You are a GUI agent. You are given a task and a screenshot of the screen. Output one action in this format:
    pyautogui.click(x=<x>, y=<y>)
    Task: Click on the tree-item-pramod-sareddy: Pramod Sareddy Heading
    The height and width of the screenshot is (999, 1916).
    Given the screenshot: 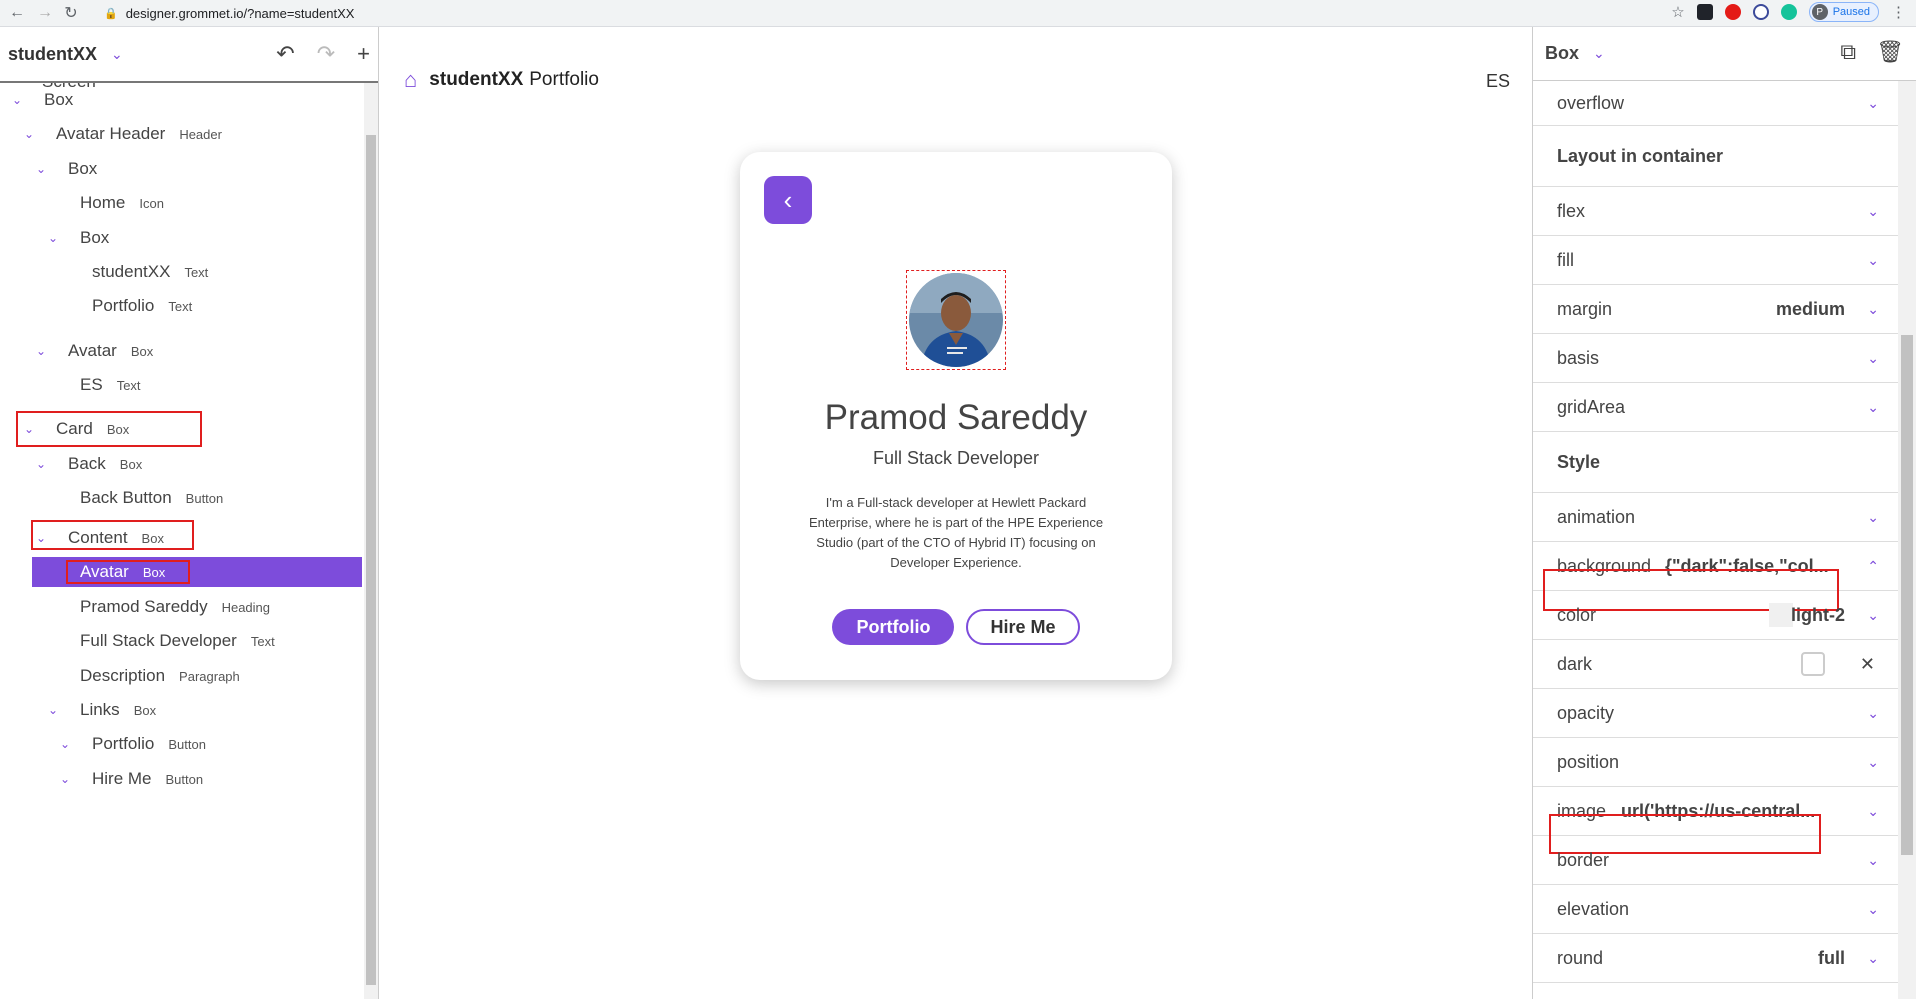 What is the action you would take?
    pyautogui.click(x=175, y=607)
    